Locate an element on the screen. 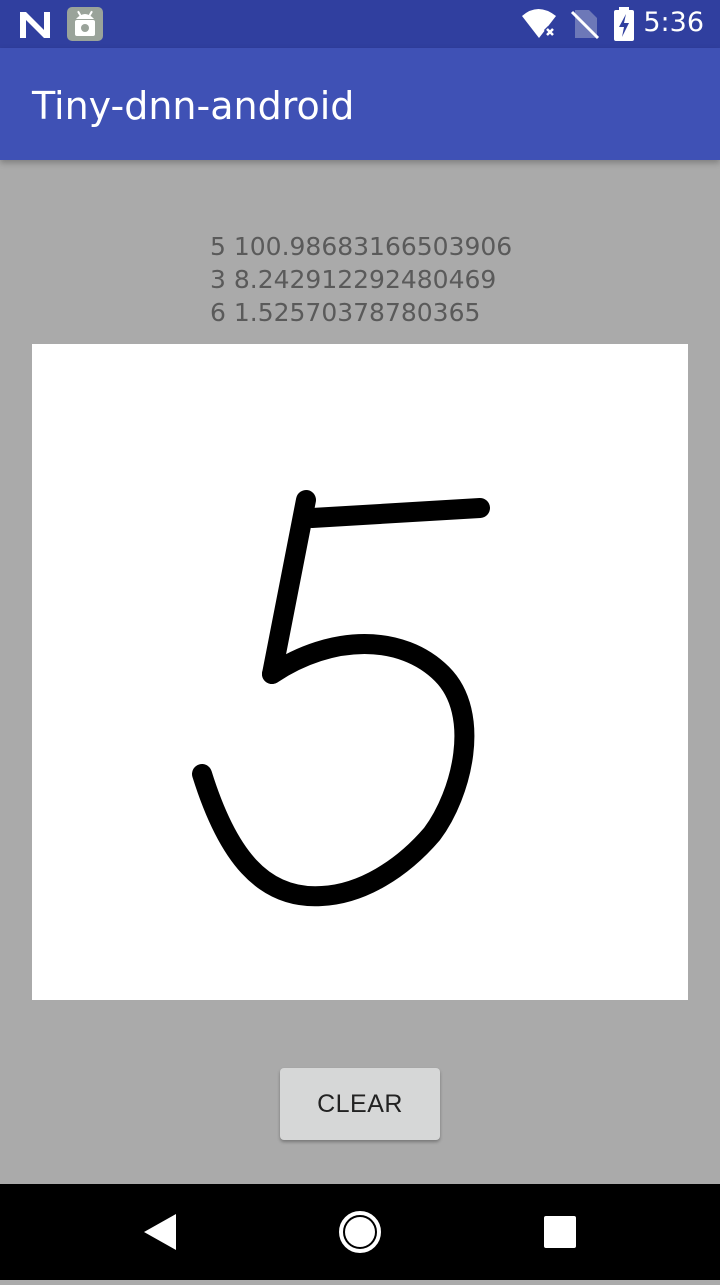  wifi-icon is located at coordinates (539, 24).